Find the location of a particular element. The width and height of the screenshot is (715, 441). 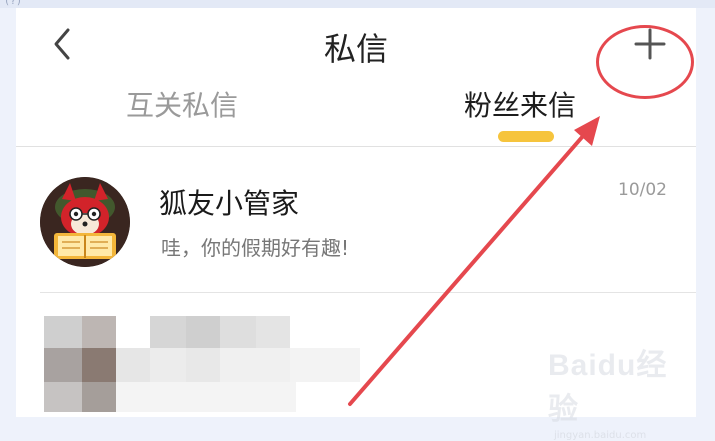

message-date: 10/02 is located at coordinates (642, 190).